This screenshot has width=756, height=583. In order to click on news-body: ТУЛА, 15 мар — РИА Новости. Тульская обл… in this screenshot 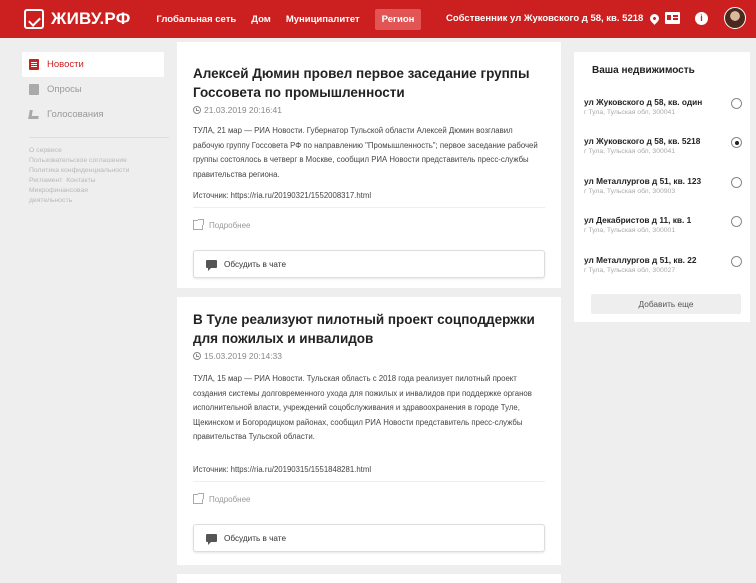, I will do `click(362, 407)`.